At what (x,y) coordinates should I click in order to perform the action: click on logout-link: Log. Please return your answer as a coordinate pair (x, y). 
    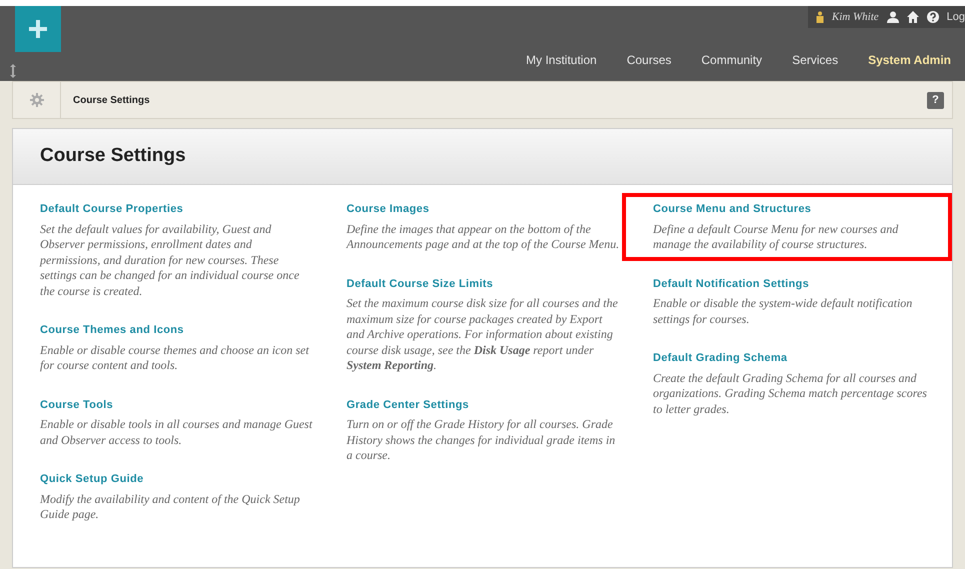
    Looking at the image, I should click on (955, 17).